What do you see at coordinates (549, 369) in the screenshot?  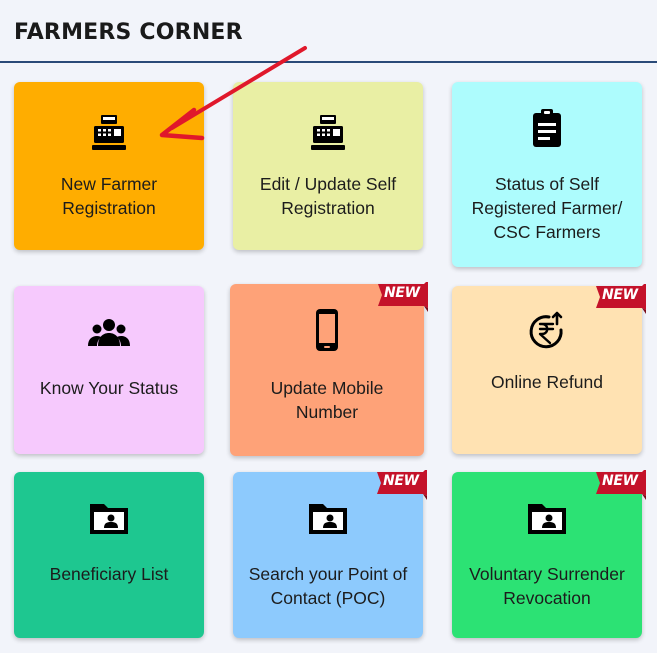 I see `online-refund-card: Online Refund NEW` at bounding box center [549, 369].